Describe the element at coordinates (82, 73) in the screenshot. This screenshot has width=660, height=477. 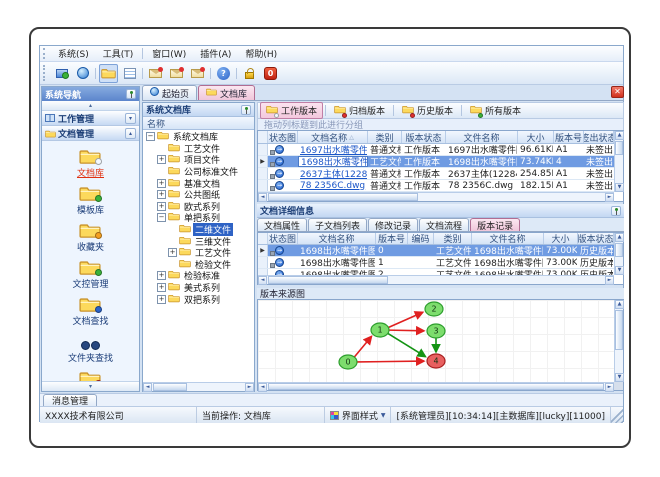
I see `globe-icon` at that location.